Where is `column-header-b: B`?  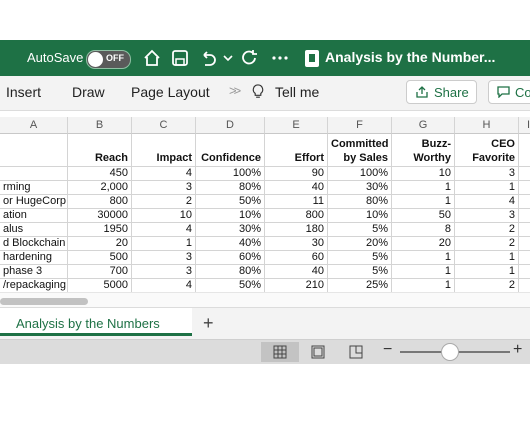 column-header-b: B is located at coordinates (100, 125).